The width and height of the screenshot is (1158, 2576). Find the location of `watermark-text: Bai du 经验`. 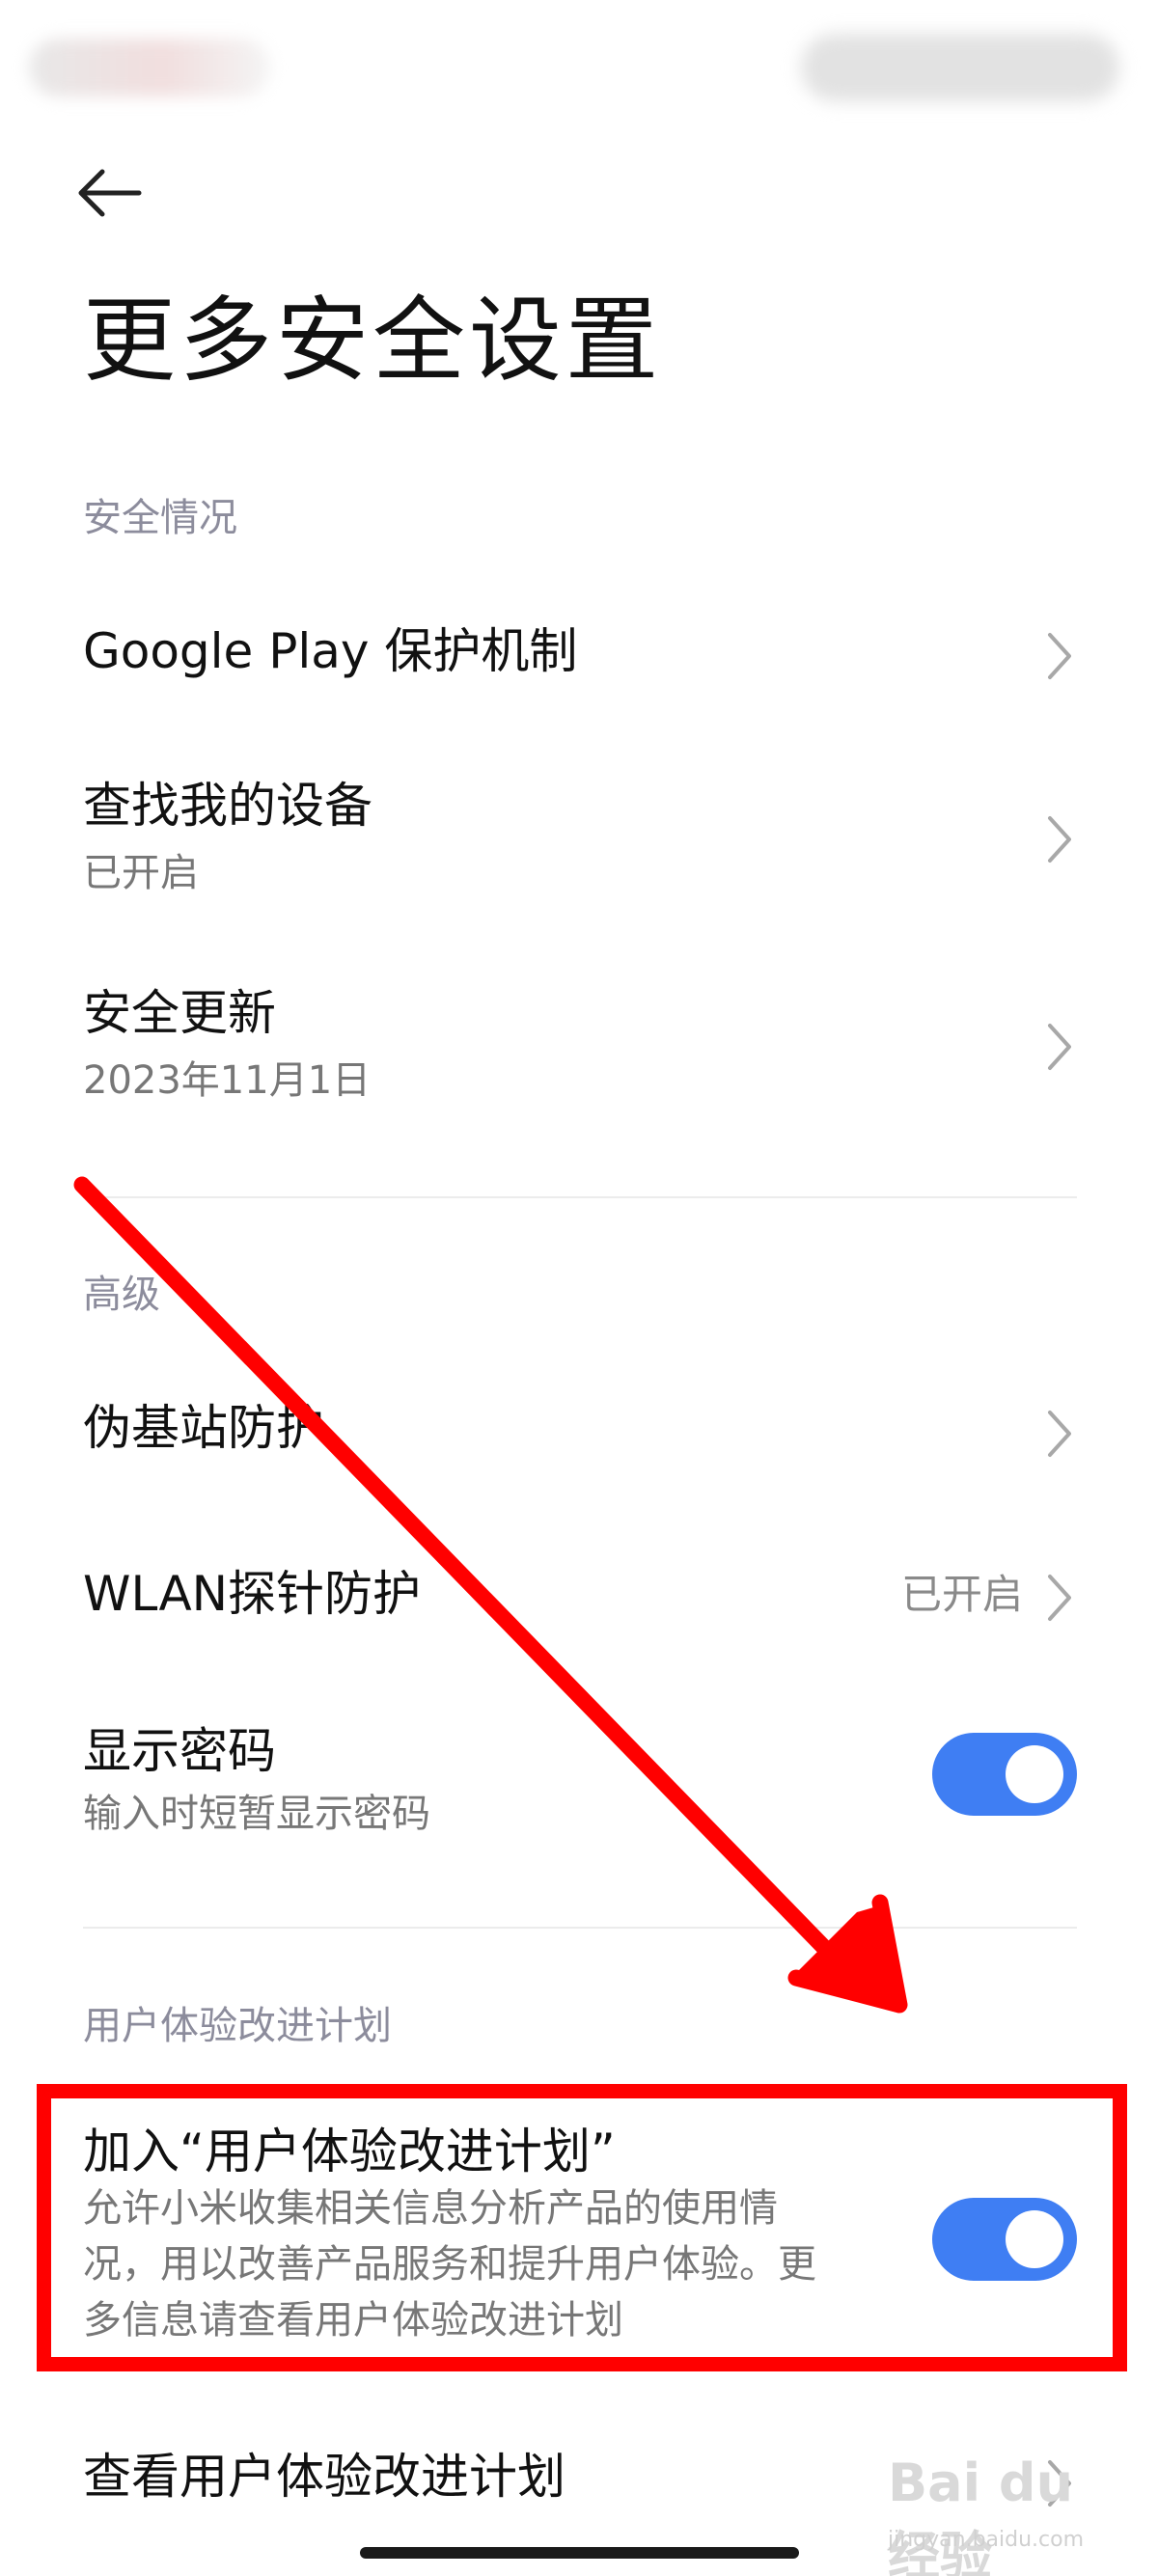

watermark-text: Bai du 经验 is located at coordinates (981, 2515).